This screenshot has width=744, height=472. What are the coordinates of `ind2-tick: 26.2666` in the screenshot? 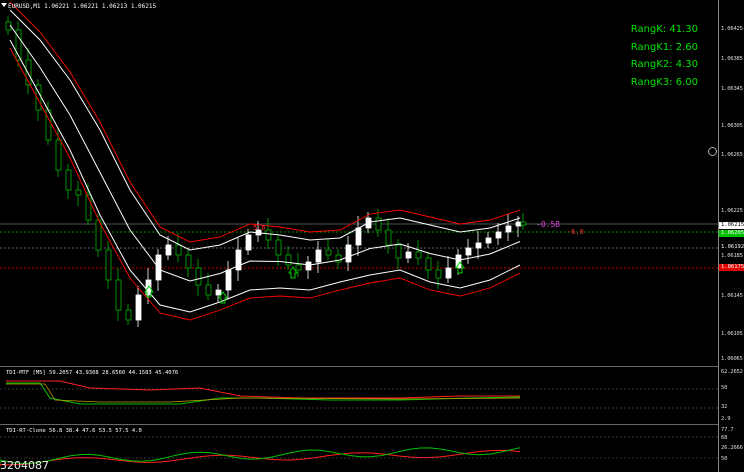 It's located at (732, 448).